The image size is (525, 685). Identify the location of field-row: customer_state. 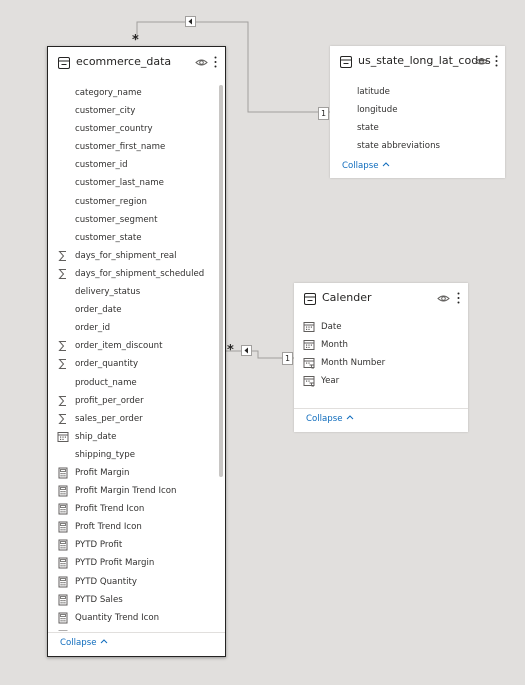
(136, 238).